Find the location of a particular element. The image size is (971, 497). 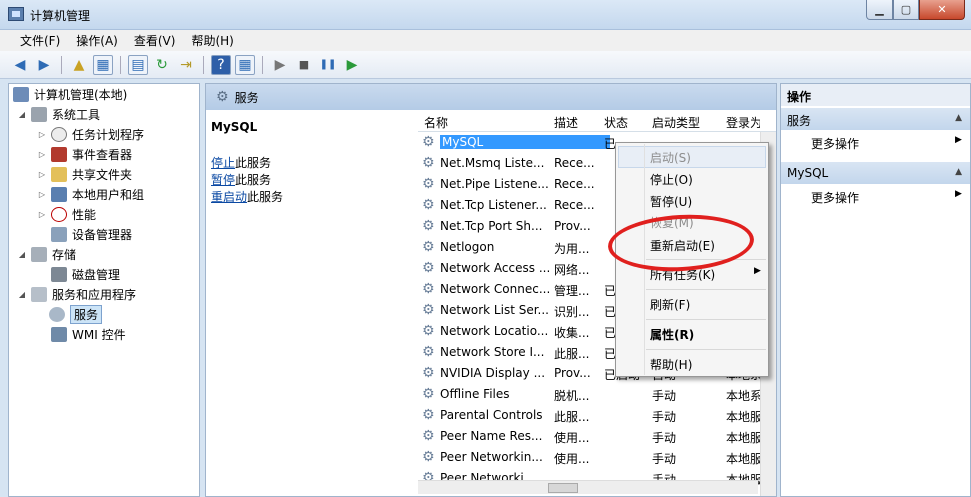

column-log-on-as: 登录为 is located at coordinates (743, 122).